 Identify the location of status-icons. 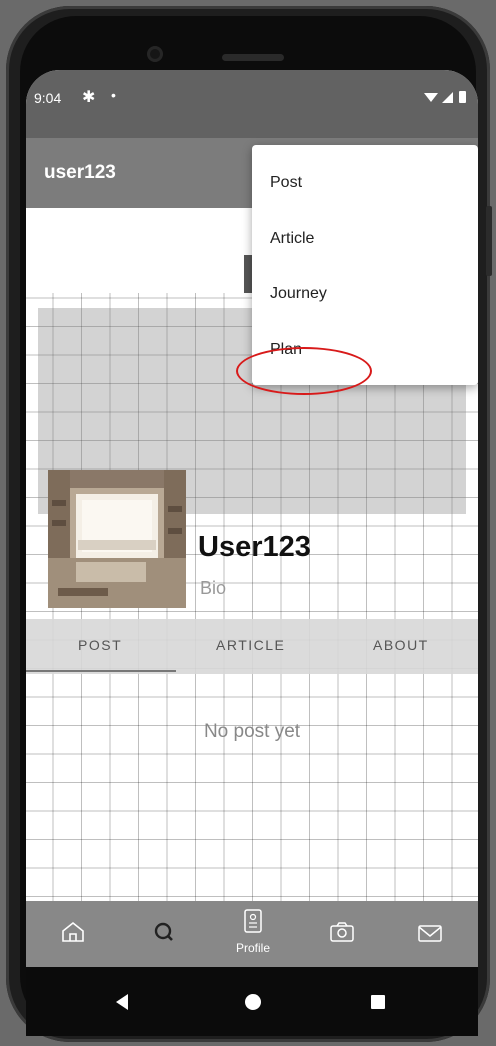
(447, 99).